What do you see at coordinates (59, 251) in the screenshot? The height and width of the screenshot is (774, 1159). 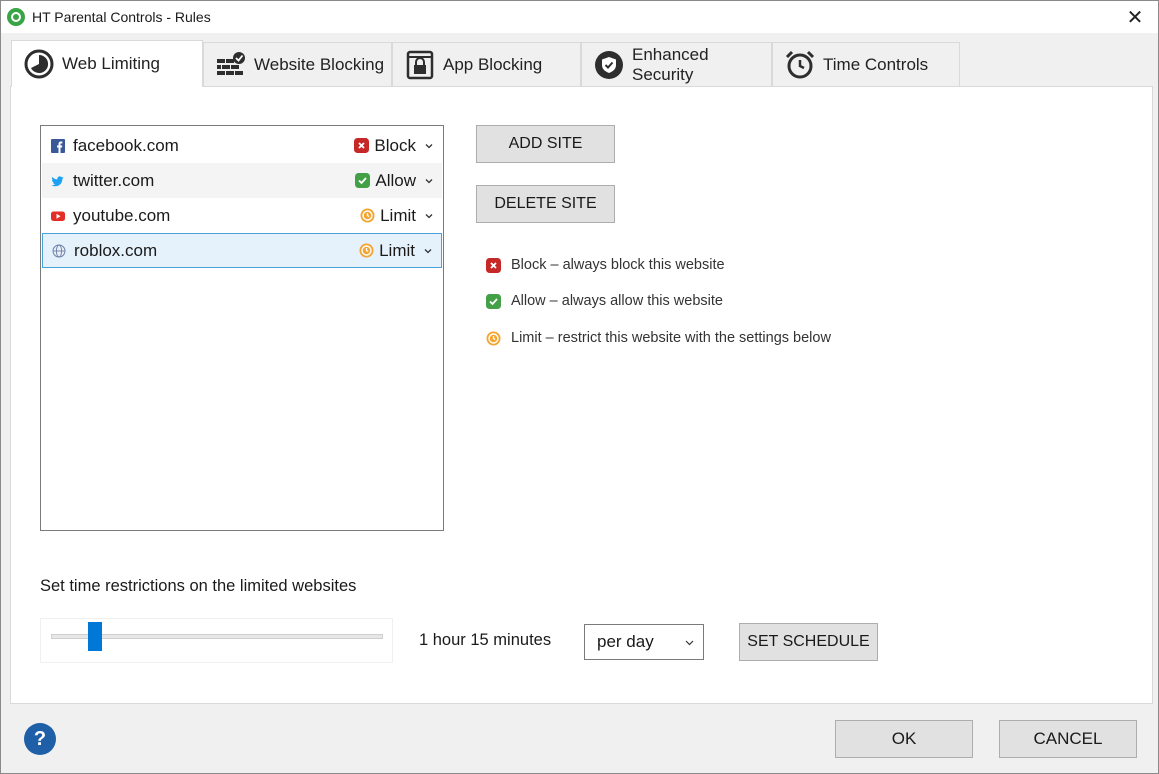 I see `globe-icon` at bounding box center [59, 251].